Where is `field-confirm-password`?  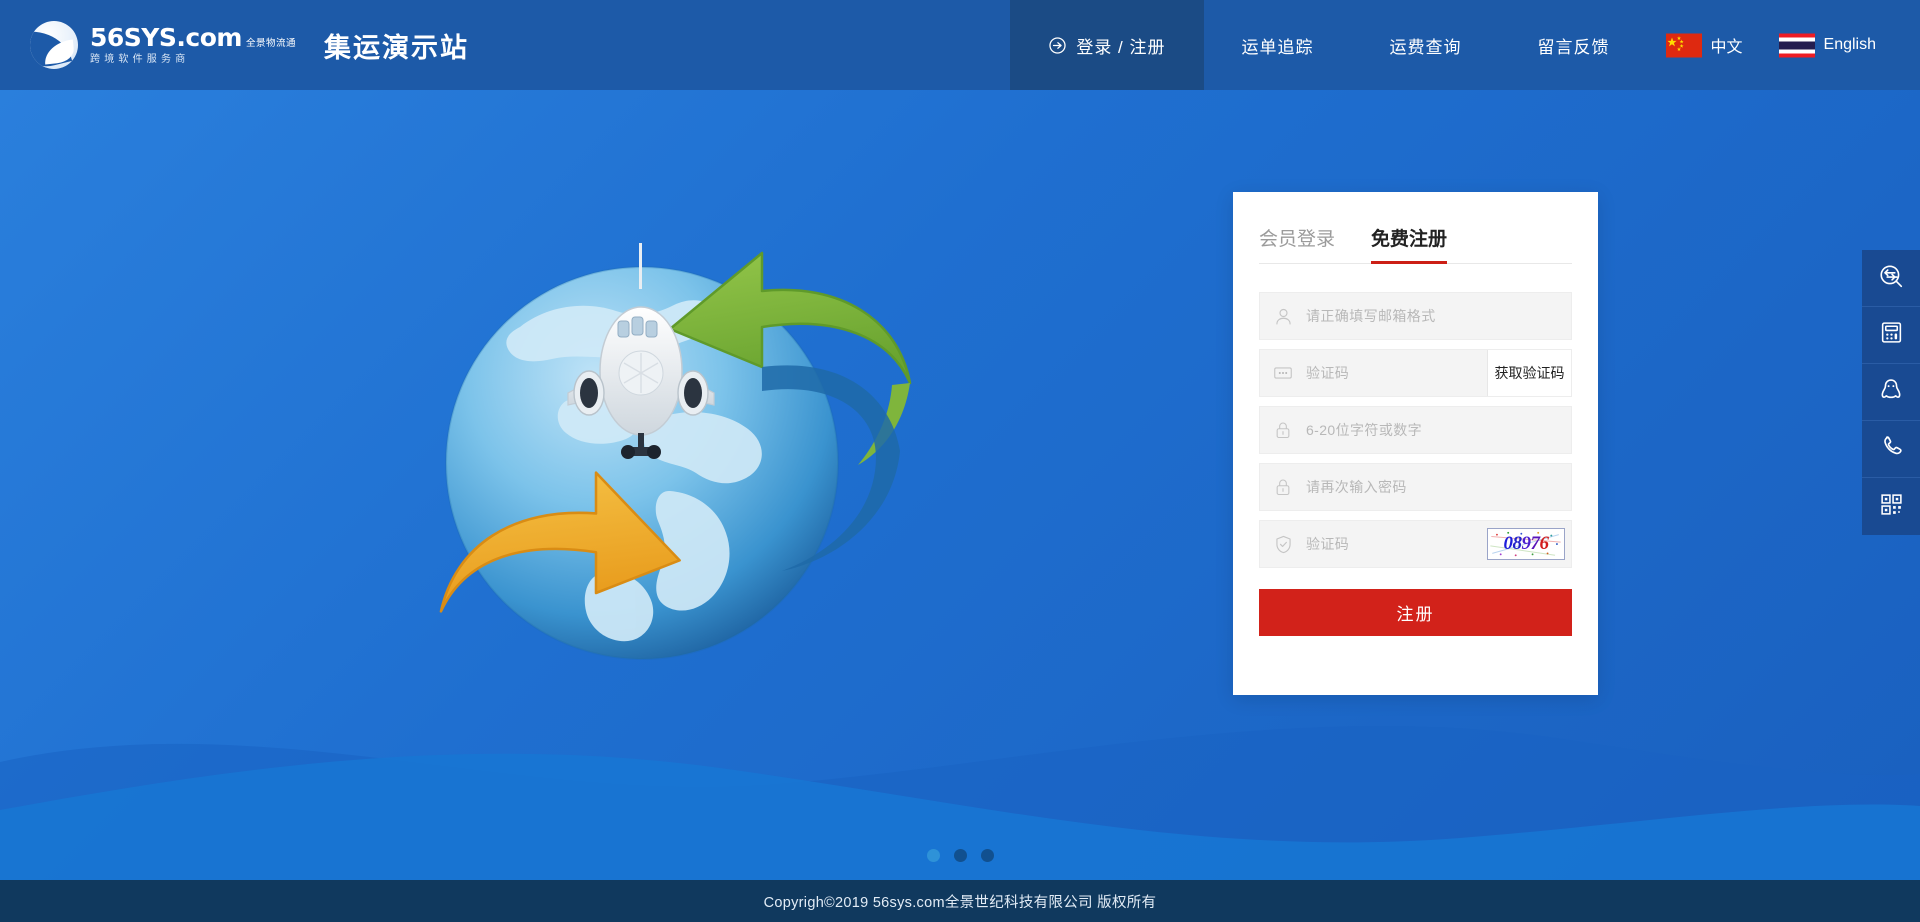
field-confirm-password is located at coordinates (1415, 487).